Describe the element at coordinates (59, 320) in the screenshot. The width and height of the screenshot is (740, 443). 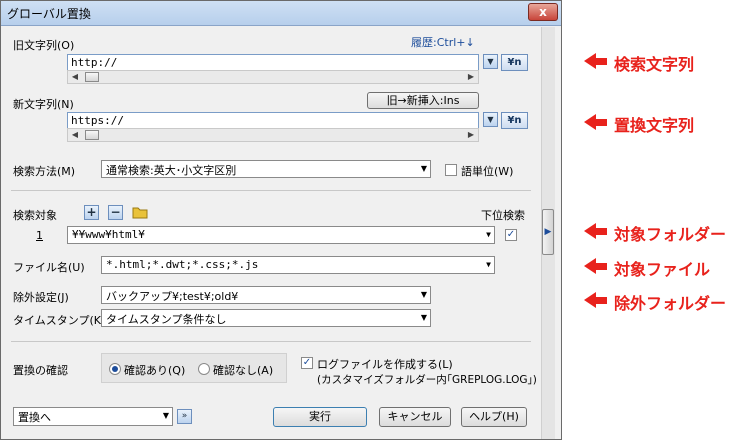
I see `timestamp-label: タイムスタンプ(K)` at that location.